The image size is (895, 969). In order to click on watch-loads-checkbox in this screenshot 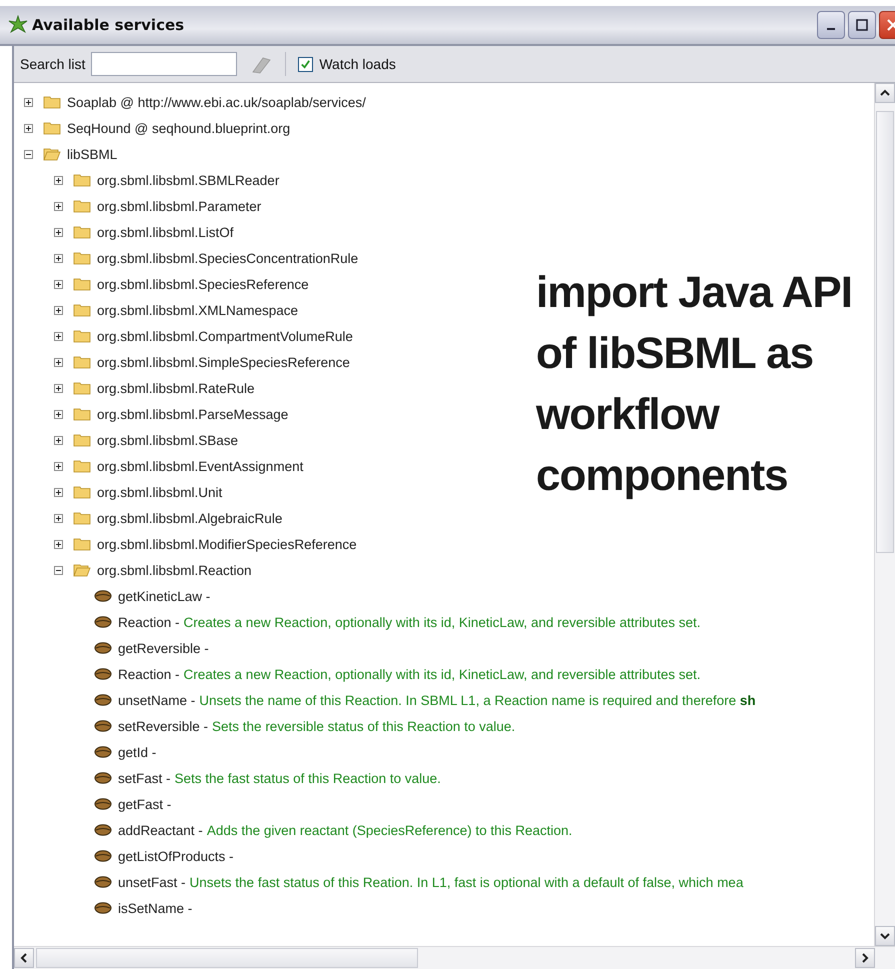, I will do `click(306, 64)`.